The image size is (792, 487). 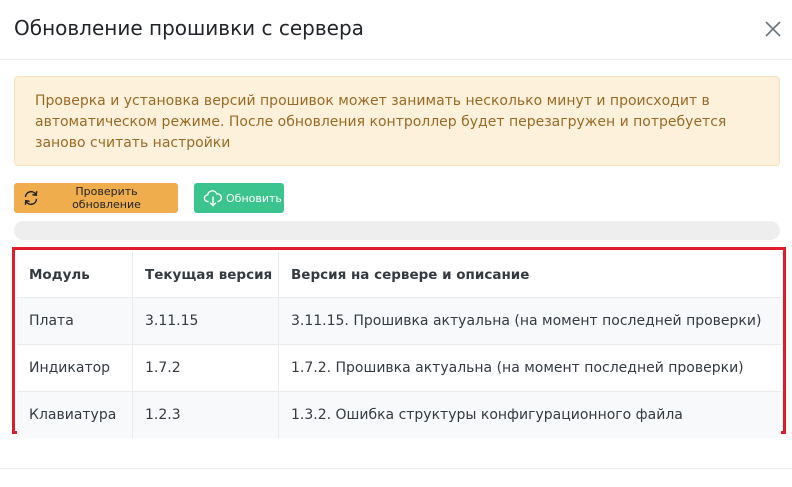 What do you see at coordinates (75, 414) in the screenshot?
I see `cell-module: Клавиатура` at bounding box center [75, 414].